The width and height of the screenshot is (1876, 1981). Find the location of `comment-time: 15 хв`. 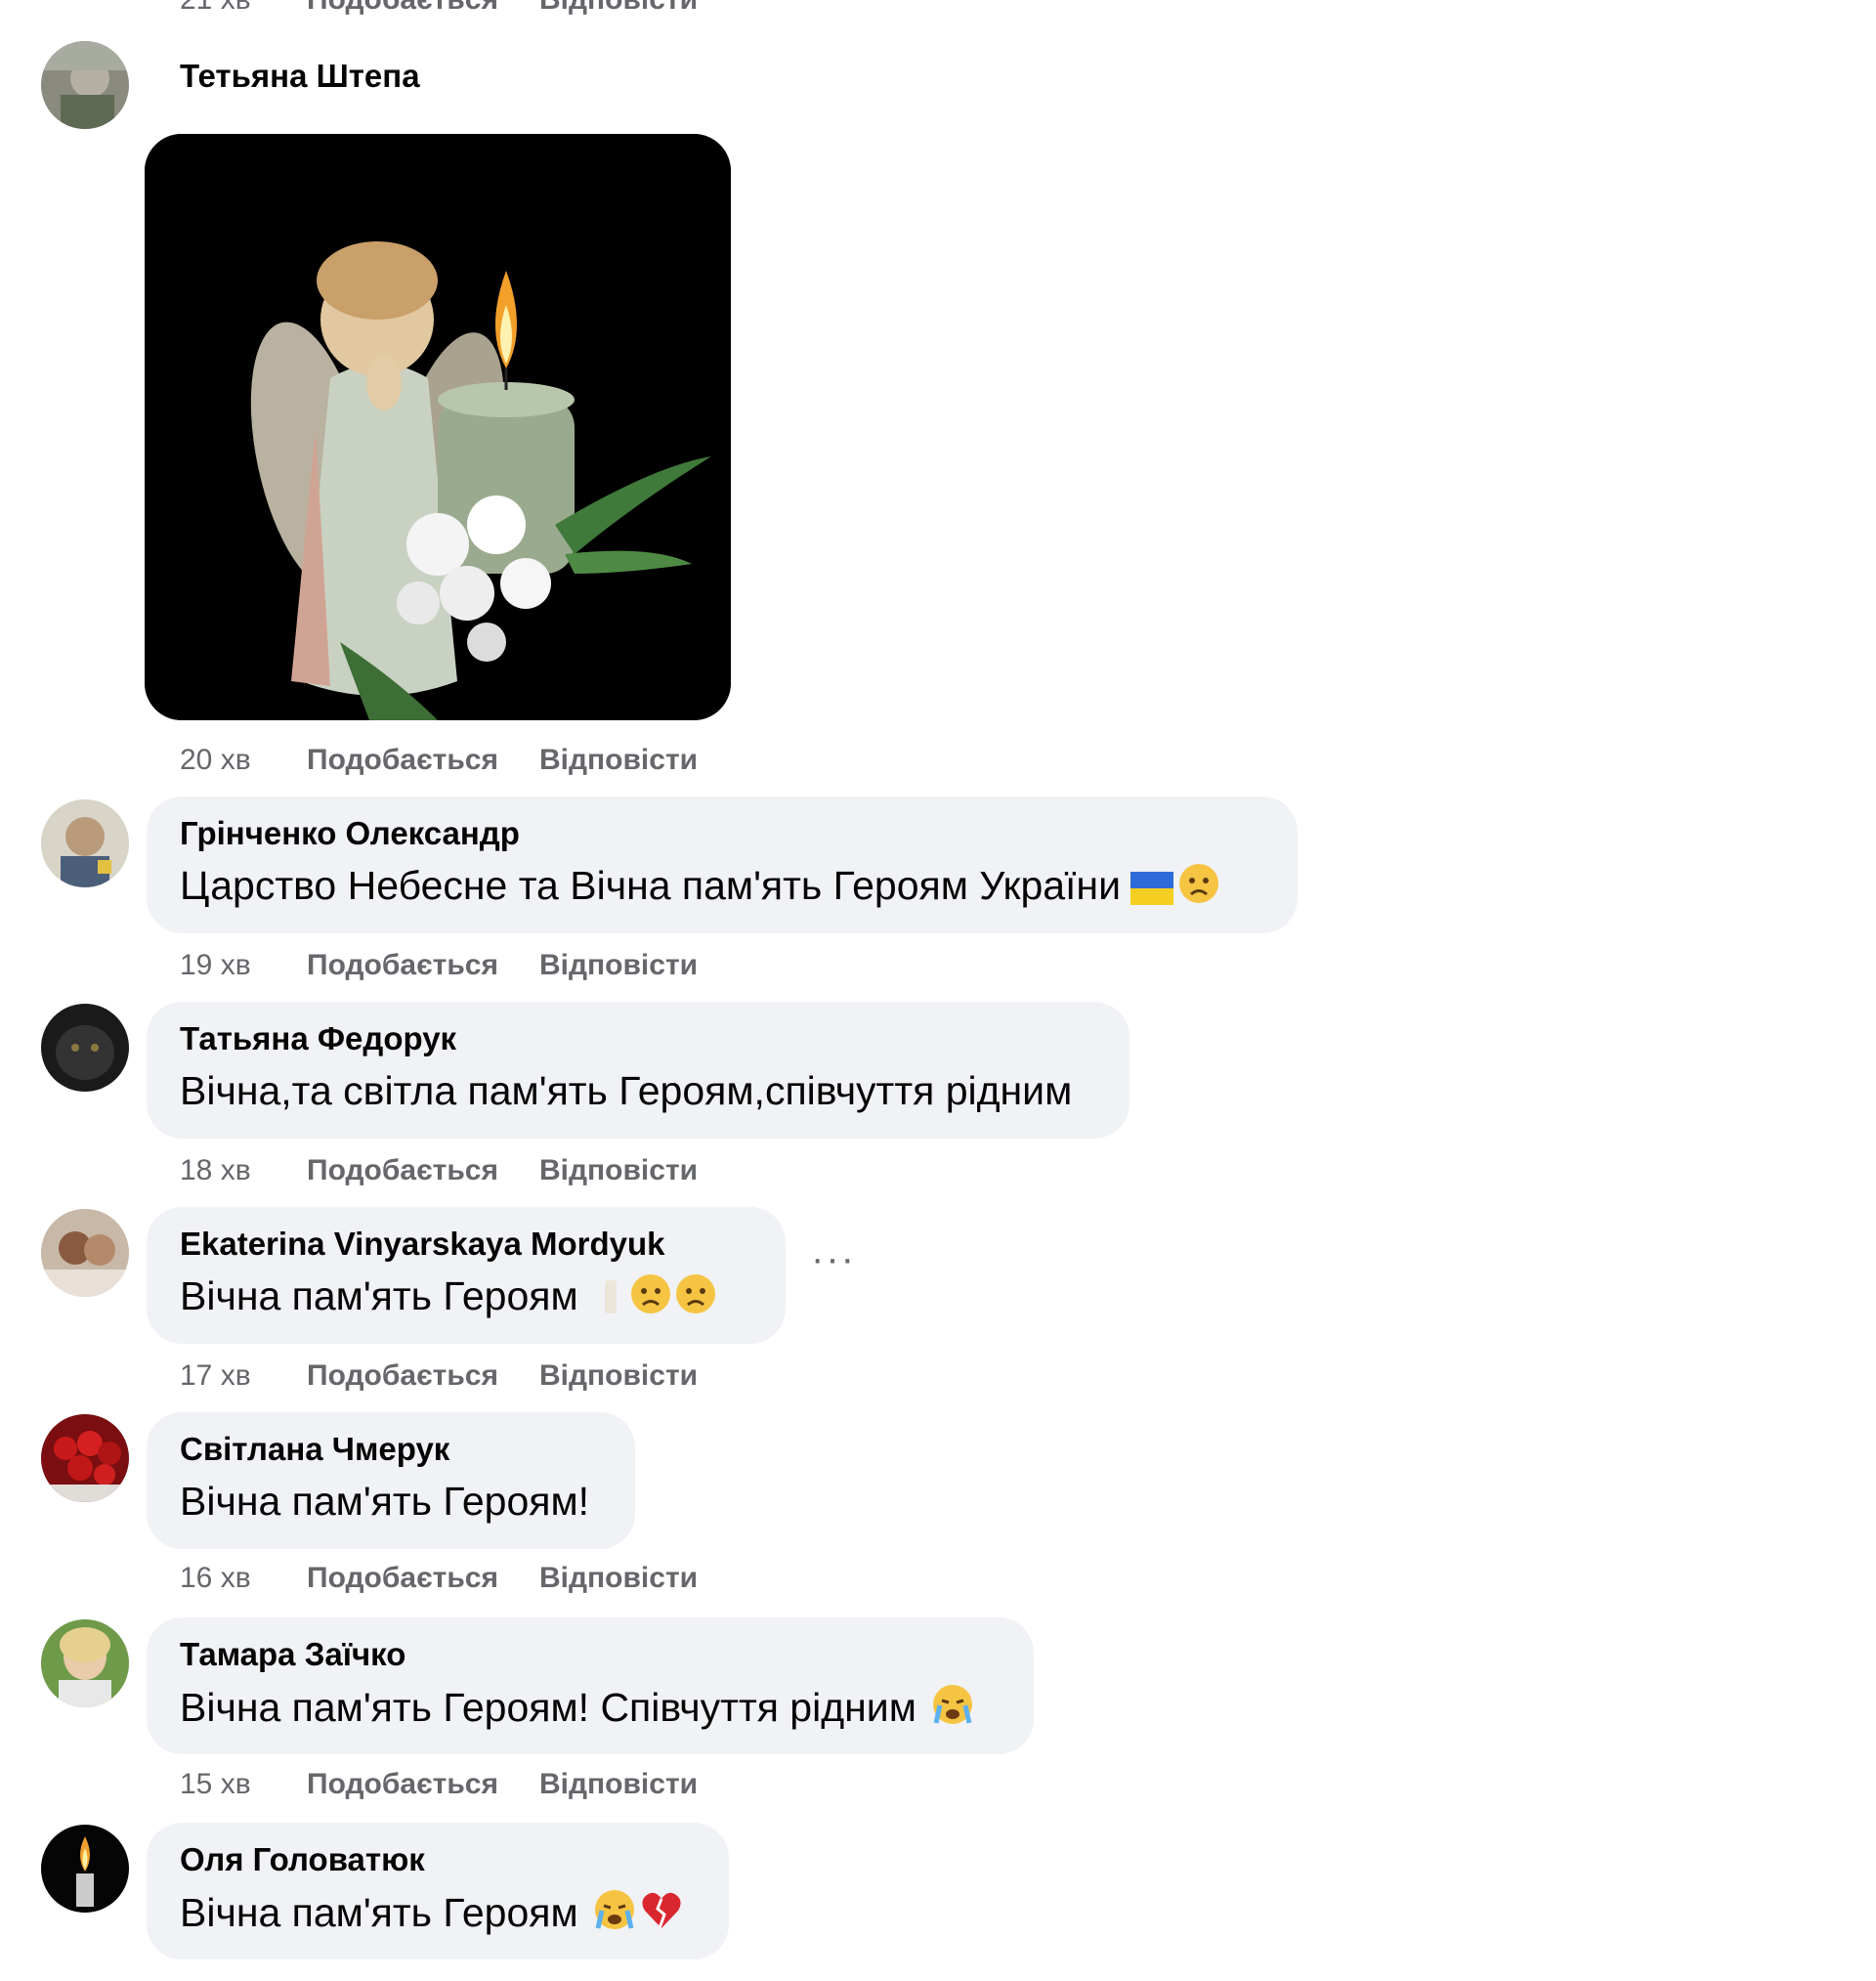

comment-time: 15 хв is located at coordinates (215, 1784).